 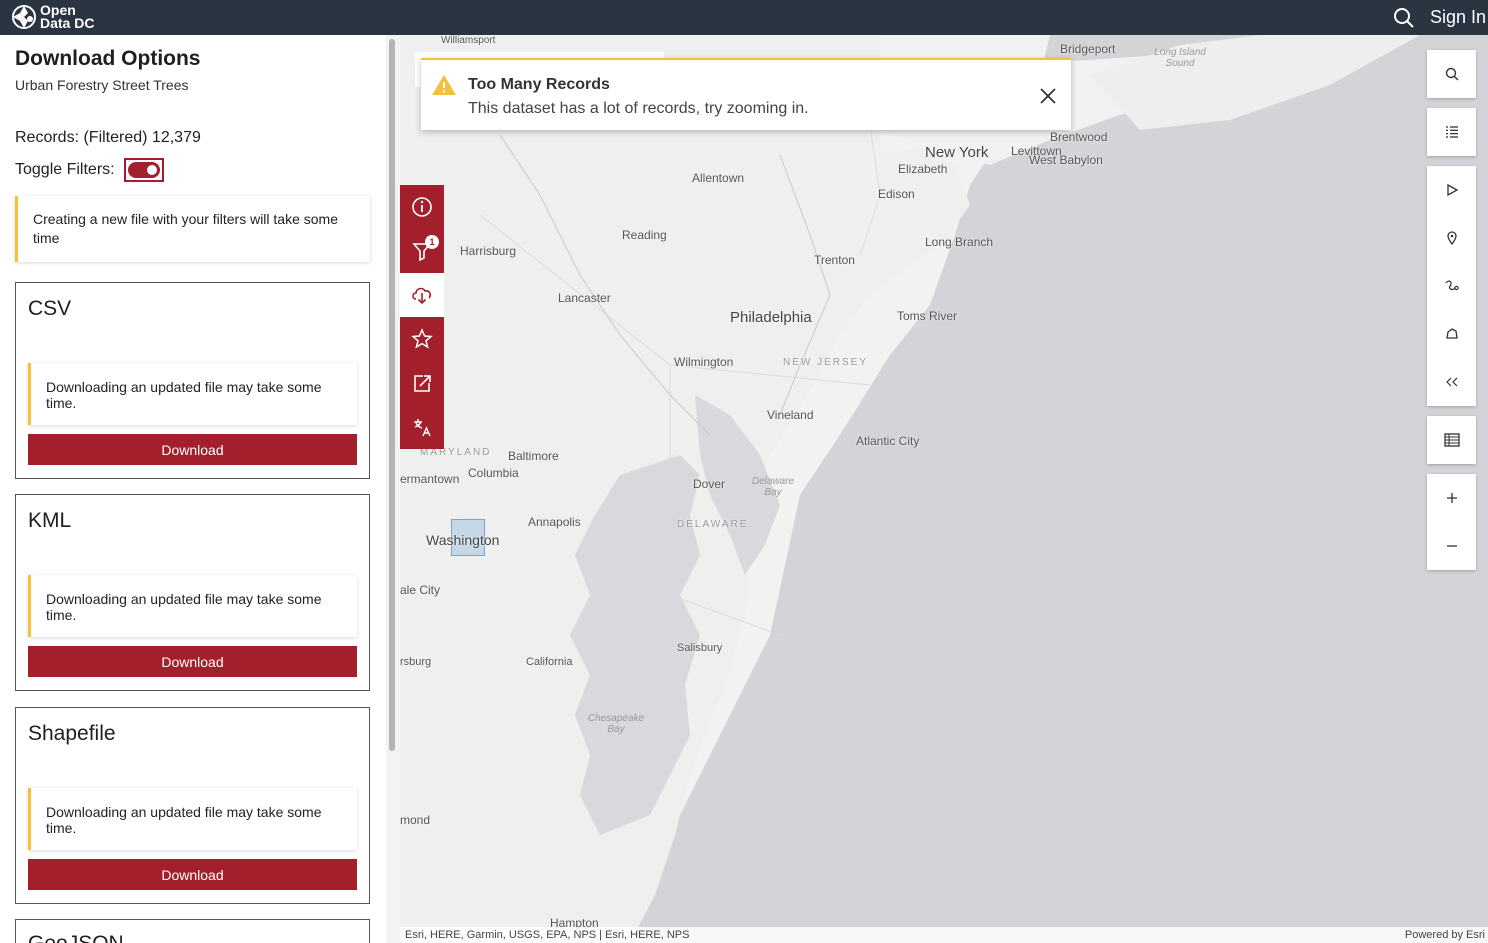 I want to click on info-tool, so click(x=422, y=207).